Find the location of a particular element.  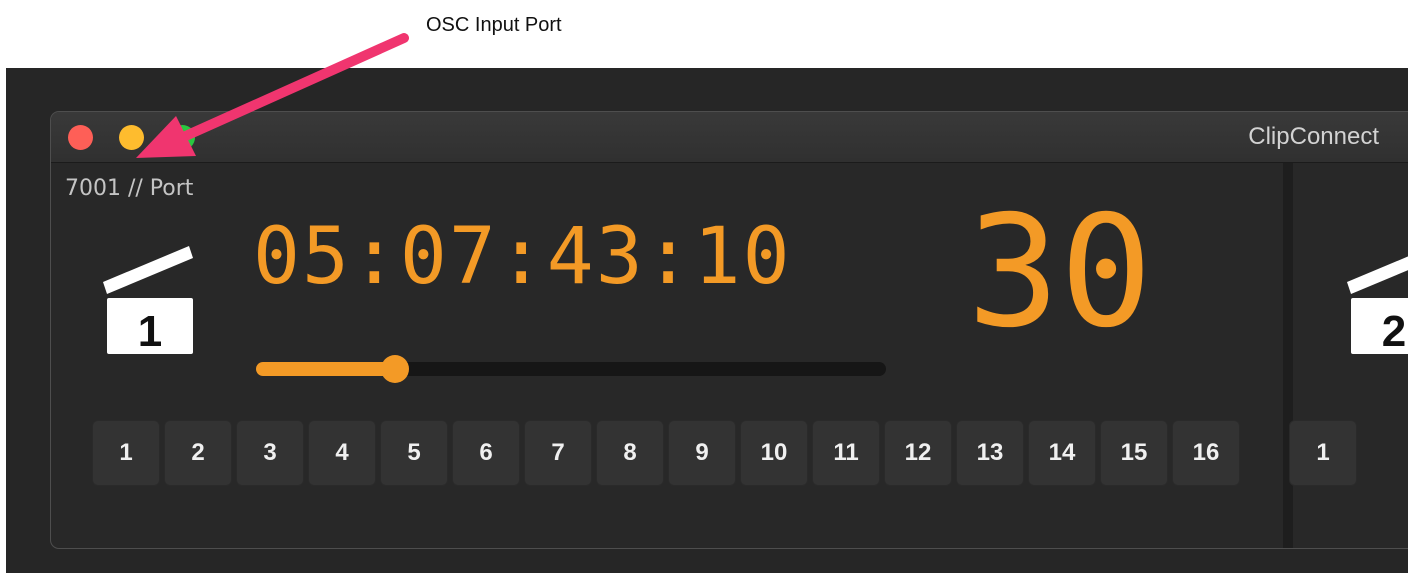

clip-button-7: 7 is located at coordinates (558, 453).